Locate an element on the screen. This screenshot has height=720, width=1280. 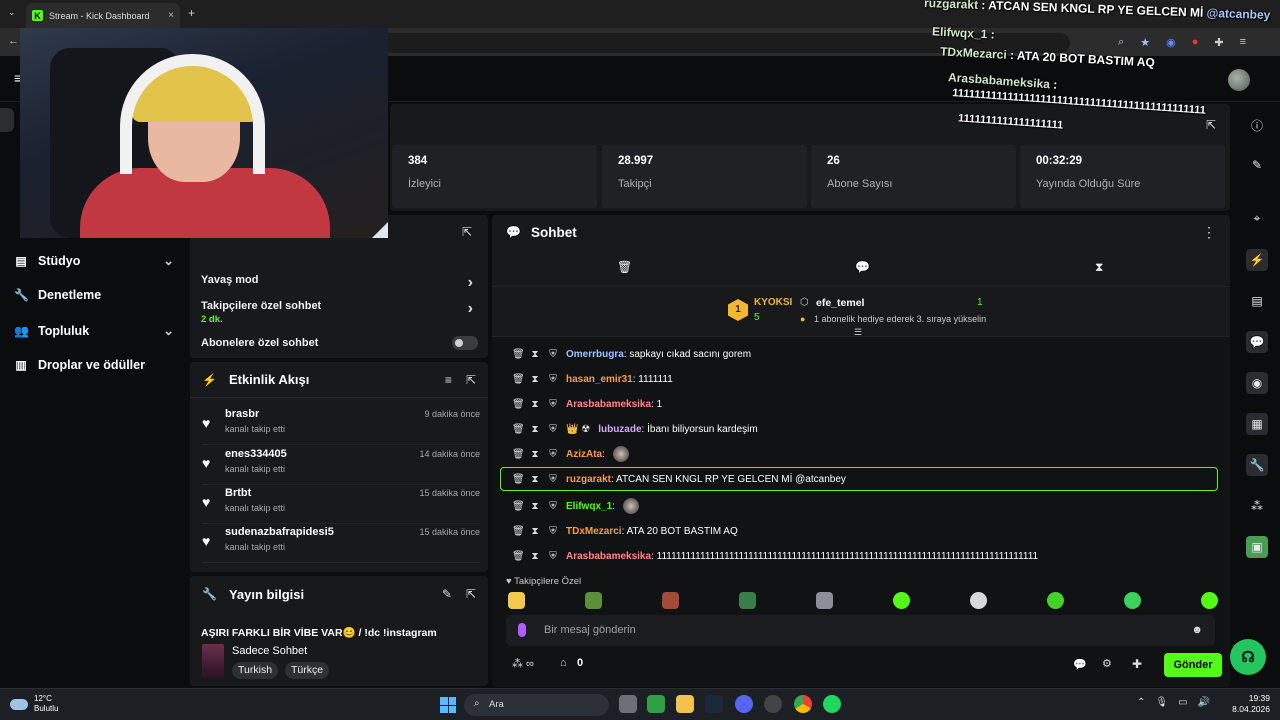
message-username: TDxMezarci is located at coordinates (594, 531).